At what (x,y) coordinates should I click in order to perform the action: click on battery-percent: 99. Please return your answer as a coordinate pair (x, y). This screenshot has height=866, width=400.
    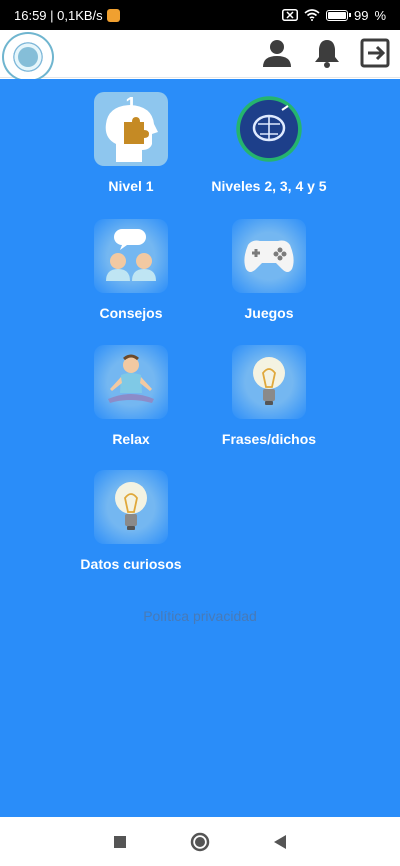
    Looking at the image, I should click on (361, 15).